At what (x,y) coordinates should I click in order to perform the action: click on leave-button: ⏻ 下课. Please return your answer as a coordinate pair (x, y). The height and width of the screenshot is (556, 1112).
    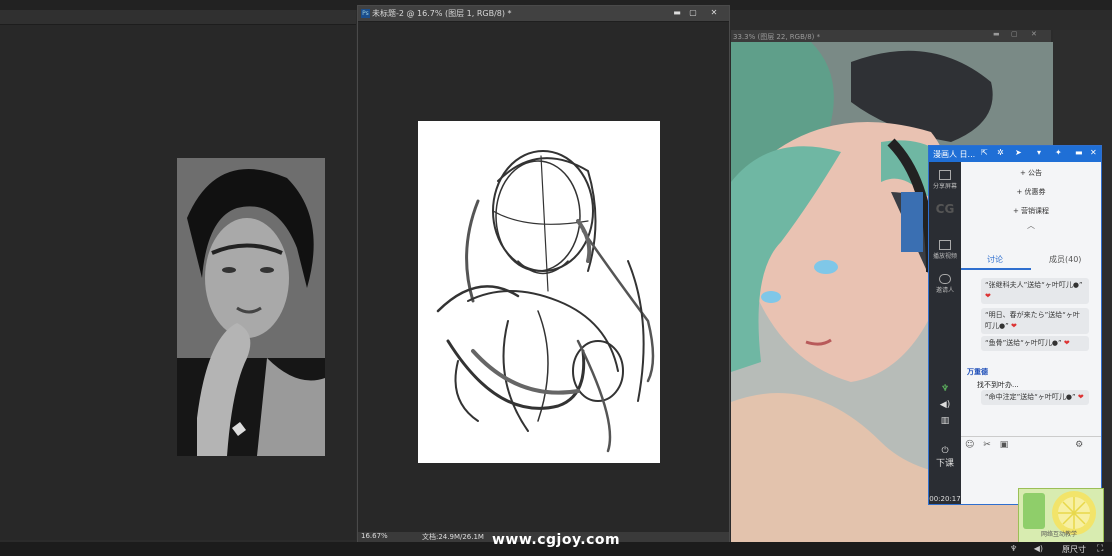
    Looking at the image, I should click on (945, 457).